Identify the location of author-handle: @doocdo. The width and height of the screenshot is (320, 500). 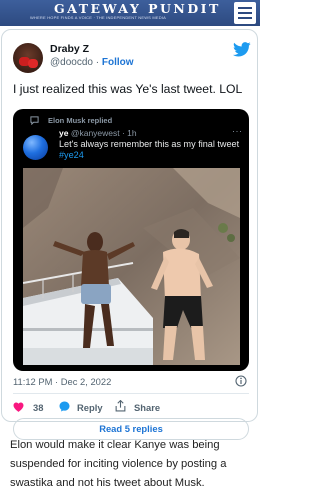
(71, 62).